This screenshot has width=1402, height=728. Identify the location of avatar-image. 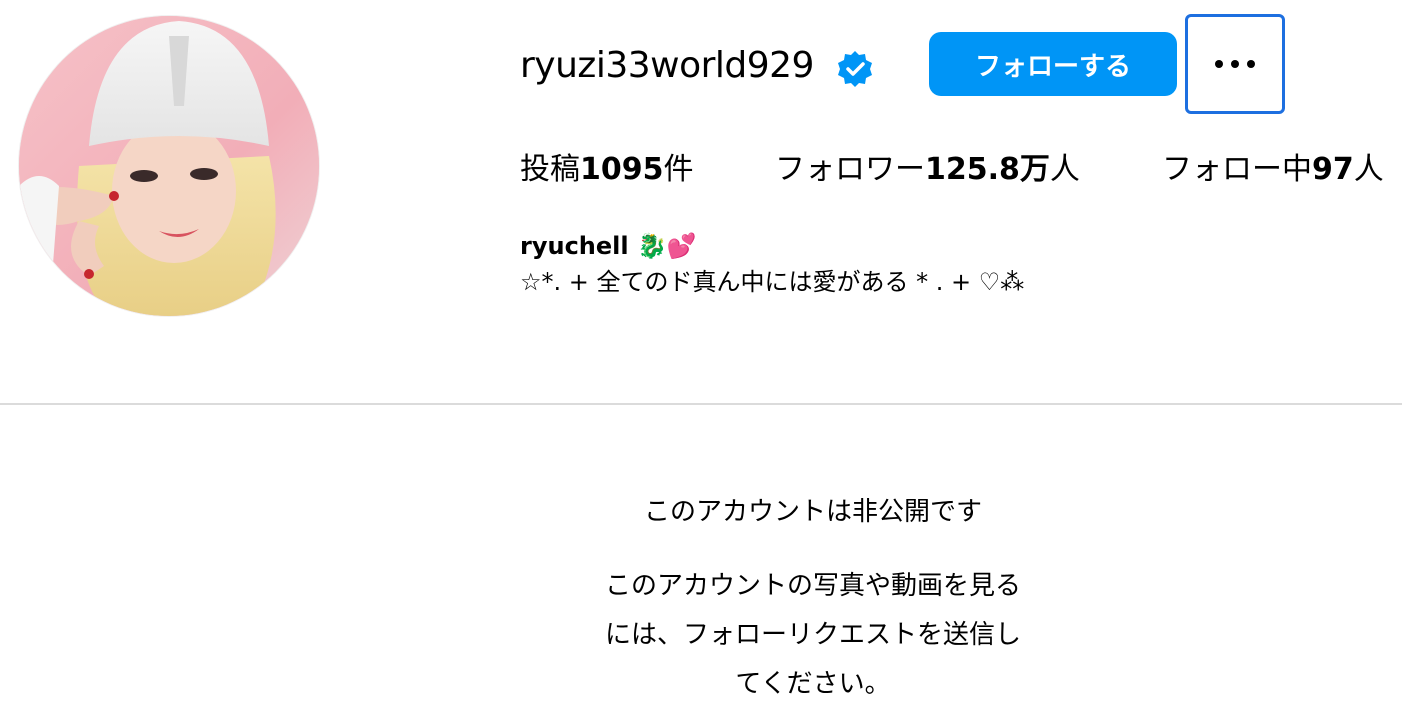
(169, 166).